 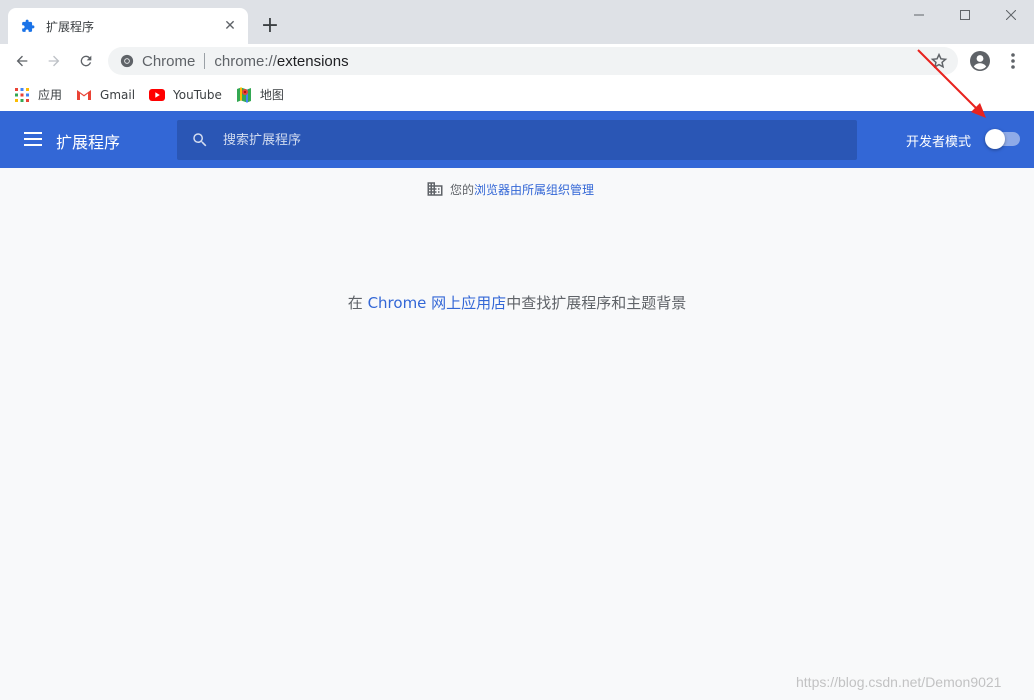 What do you see at coordinates (28, 26) in the screenshot?
I see `puzzle-icon` at bounding box center [28, 26].